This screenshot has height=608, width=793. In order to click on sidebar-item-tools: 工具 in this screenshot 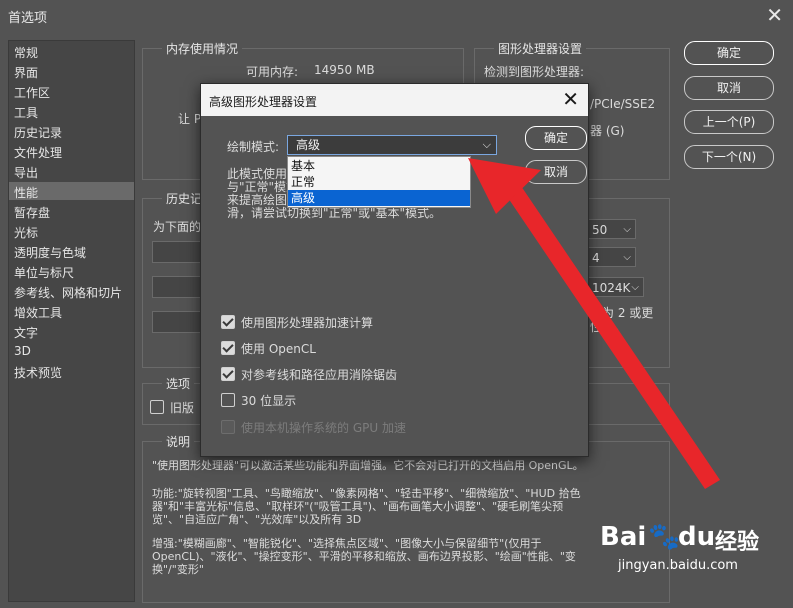, I will do `click(26, 112)`.